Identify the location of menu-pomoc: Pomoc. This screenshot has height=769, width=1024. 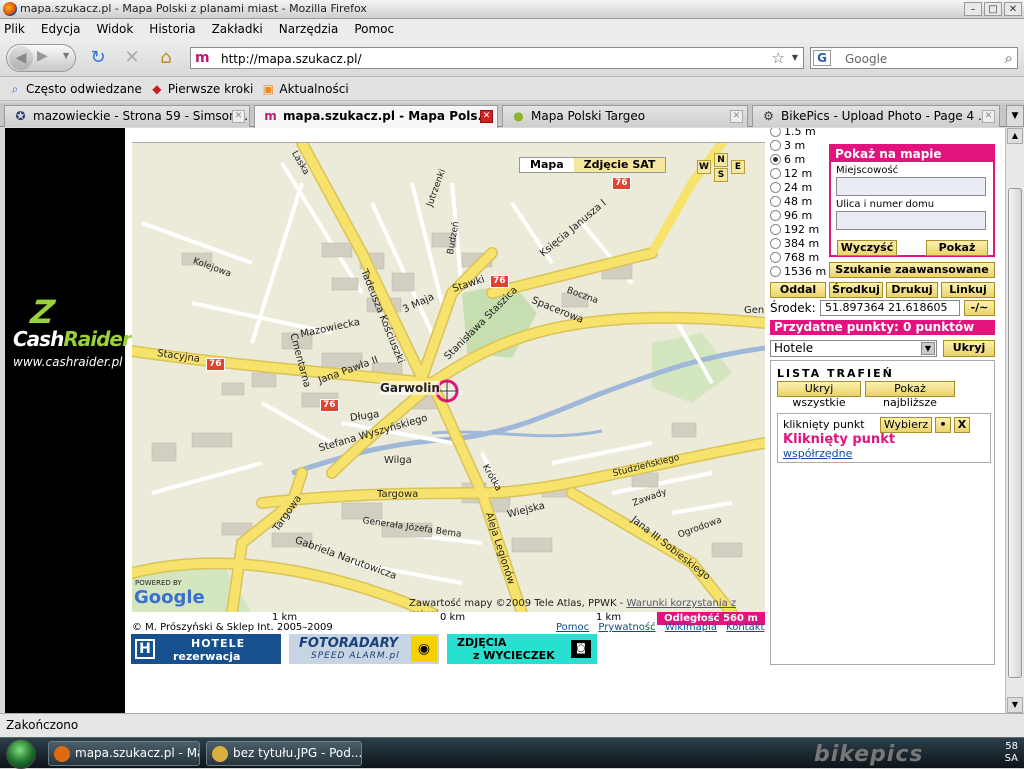
(374, 29).